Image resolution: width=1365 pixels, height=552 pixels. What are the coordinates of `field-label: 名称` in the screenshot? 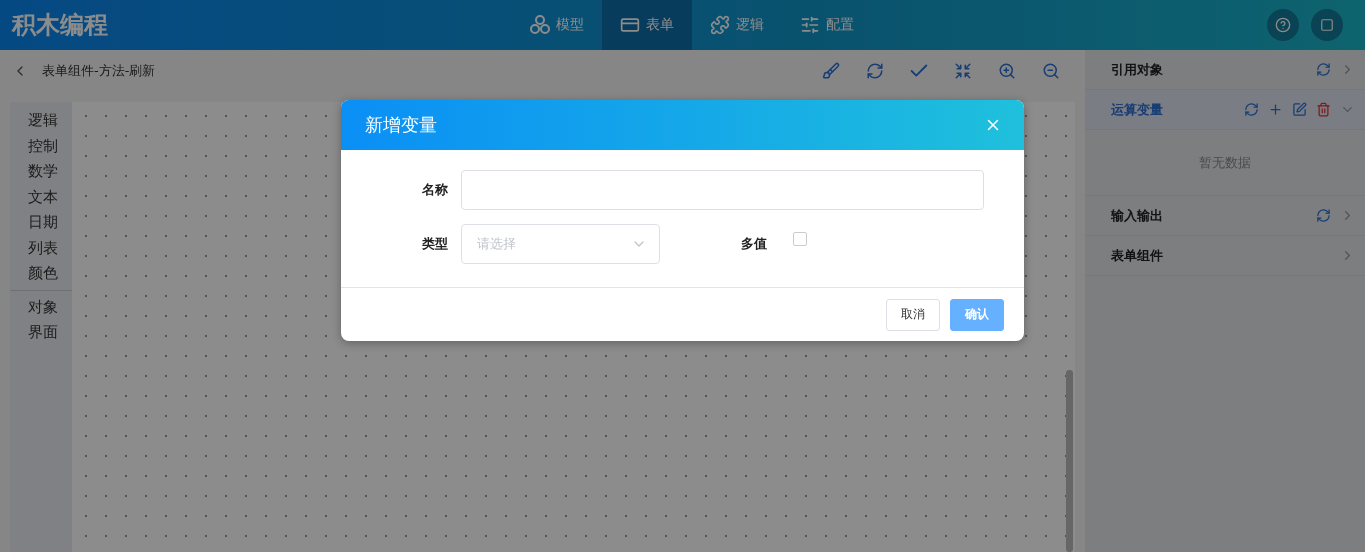 It's located at (435, 190).